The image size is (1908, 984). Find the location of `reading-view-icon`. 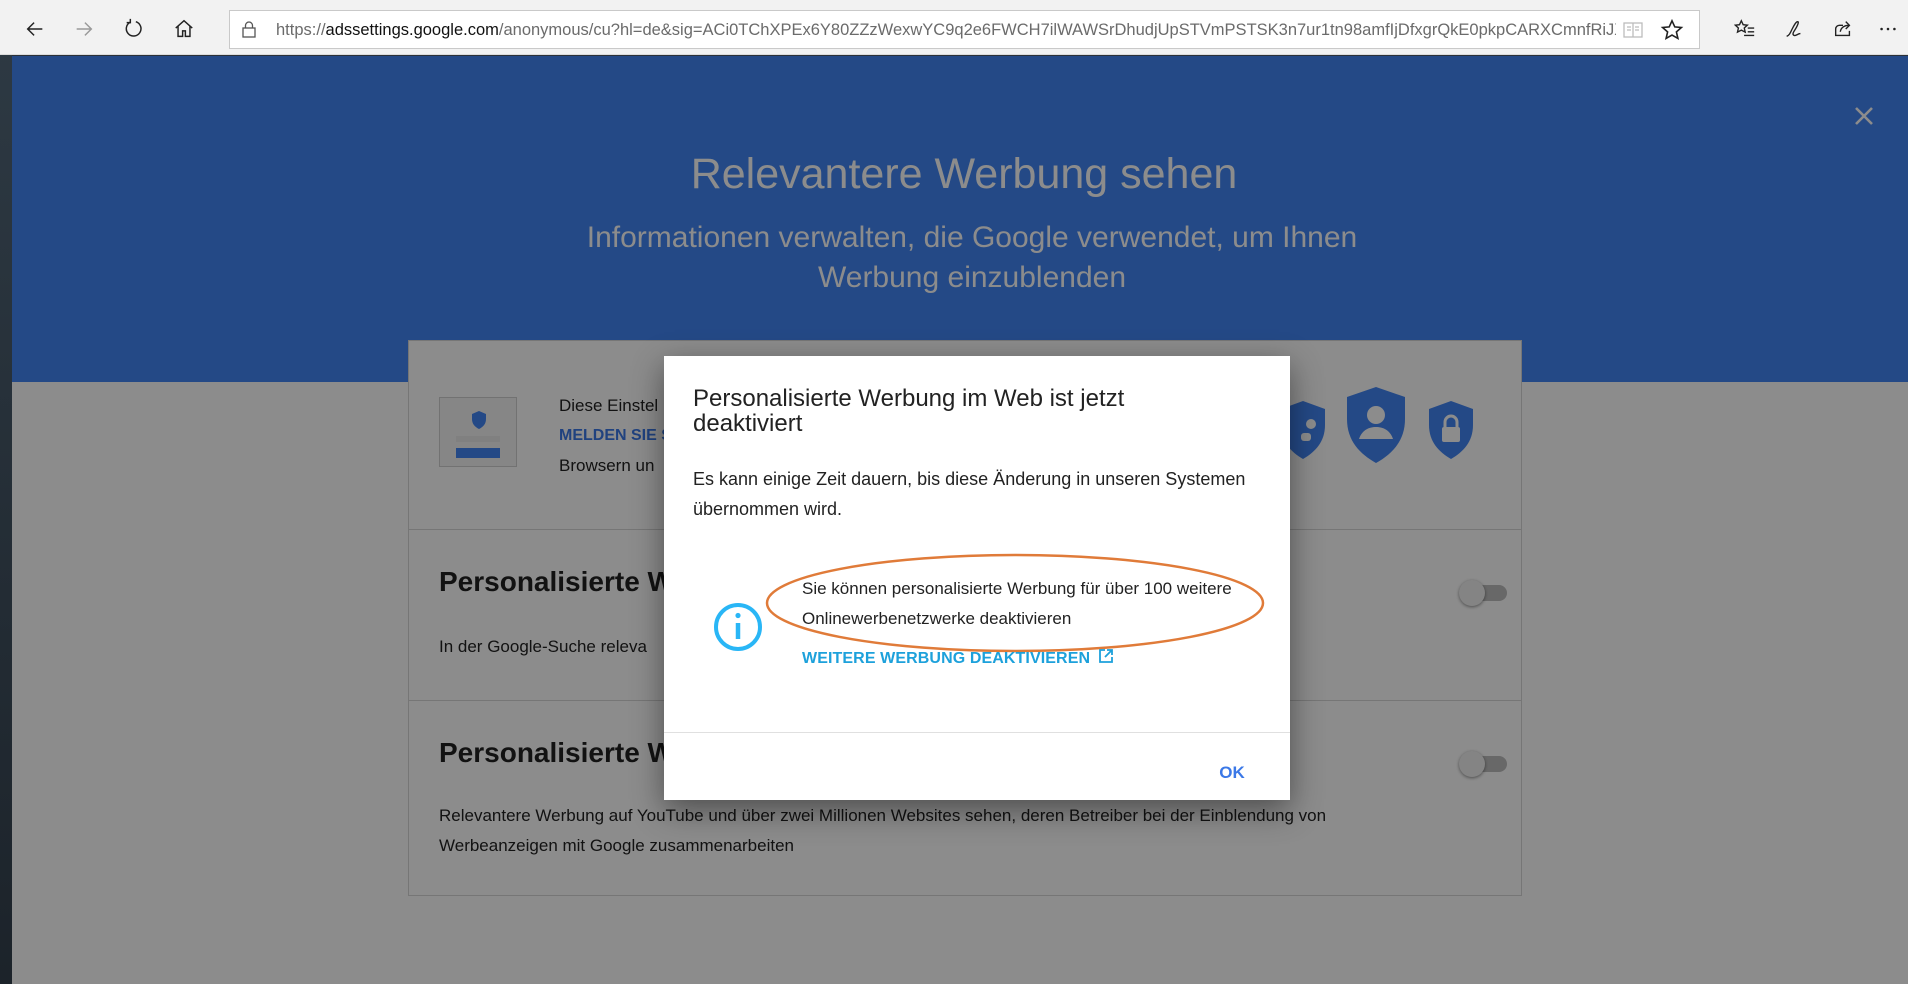

reading-view-icon is located at coordinates (1633, 30).